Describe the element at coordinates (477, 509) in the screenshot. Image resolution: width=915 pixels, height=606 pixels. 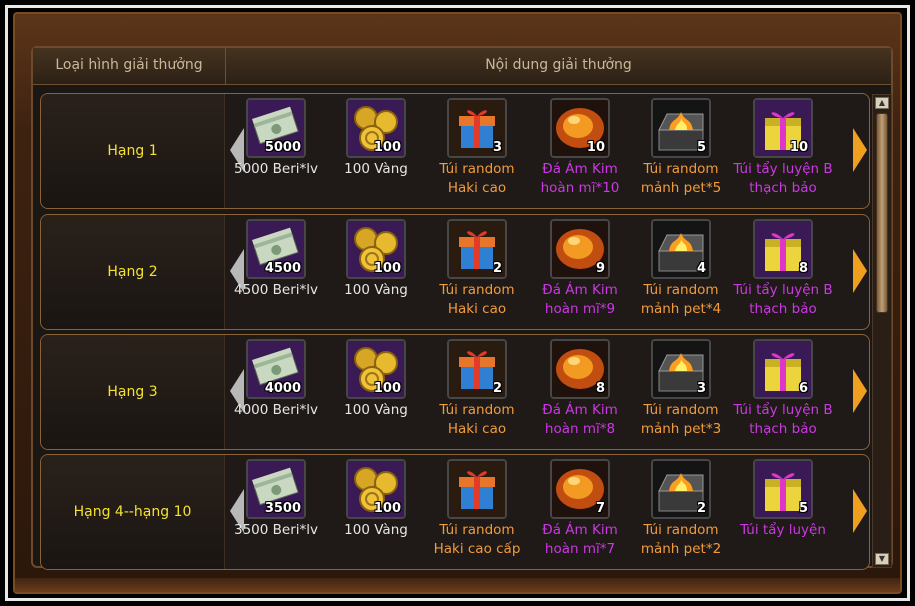
I see `reward-item: Túi random Haki cao cấp` at that location.